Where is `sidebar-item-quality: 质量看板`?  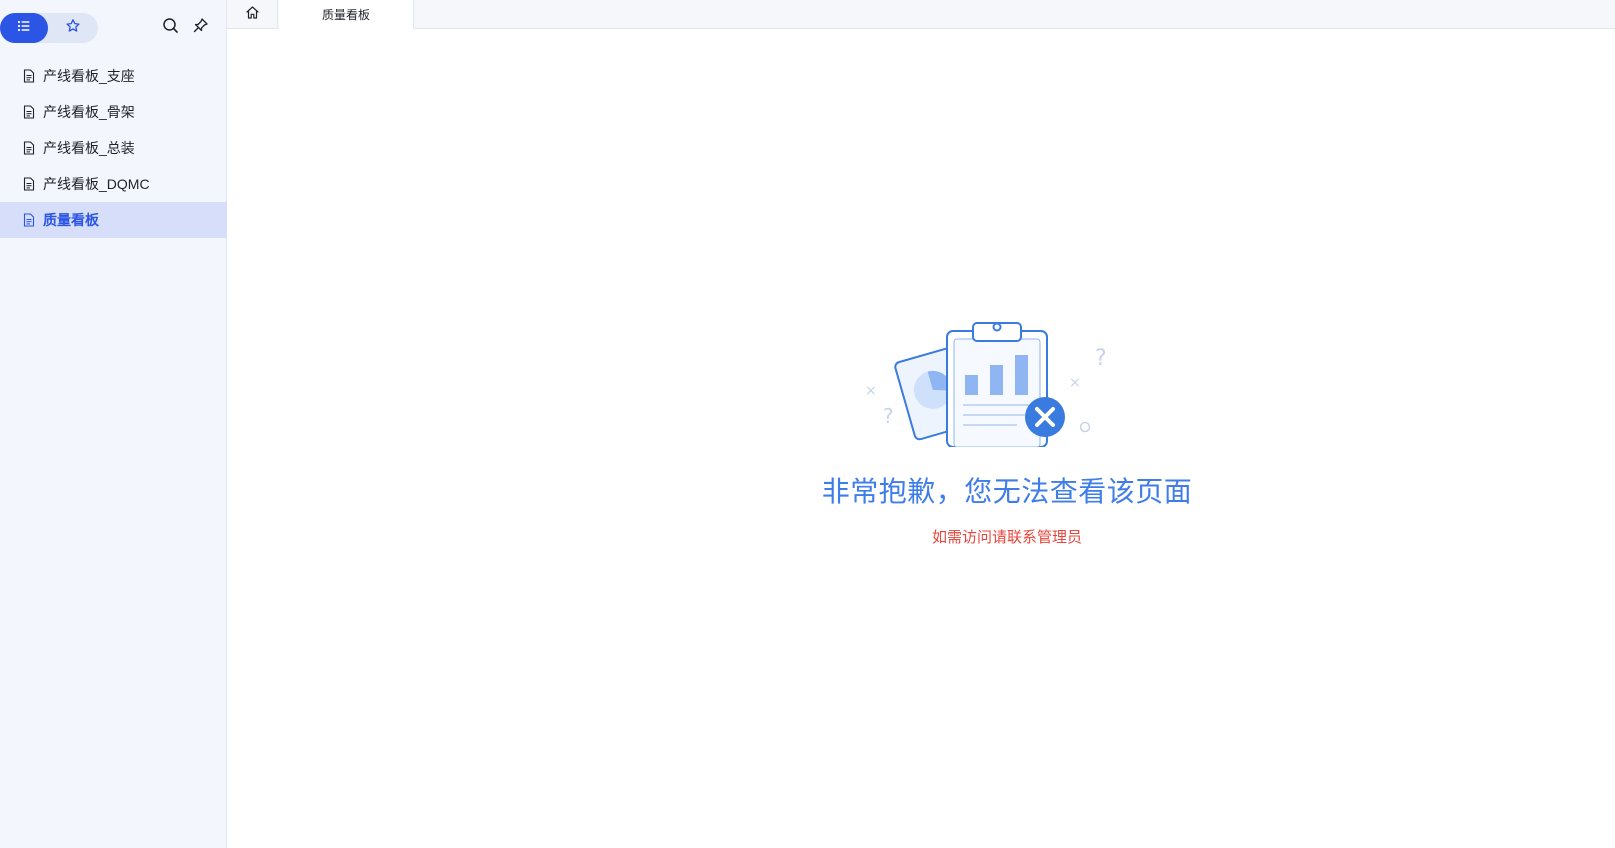
sidebar-item-quality: 质量看板 is located at coordinates (113, 220).